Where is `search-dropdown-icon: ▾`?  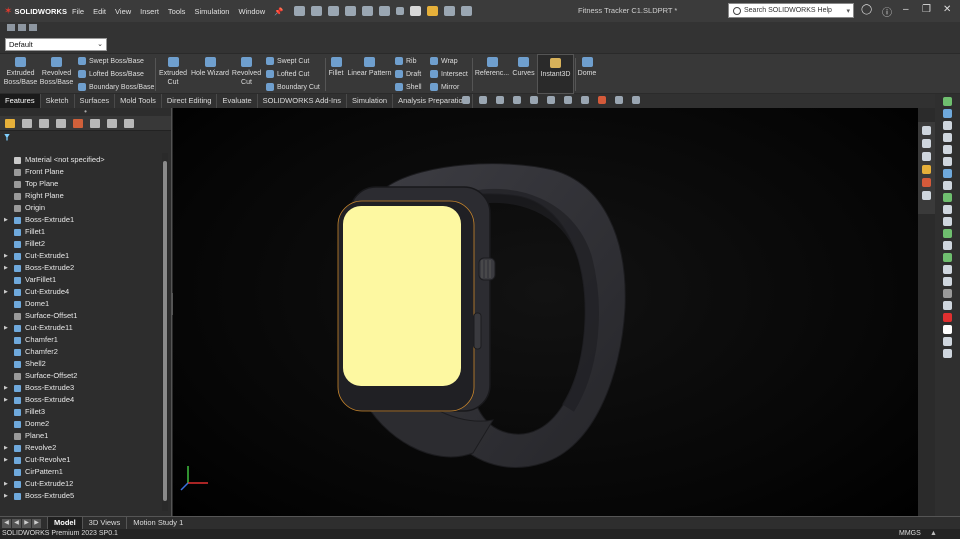 search-dropdown-icon: ▾ is located at coordinates (848, 11).